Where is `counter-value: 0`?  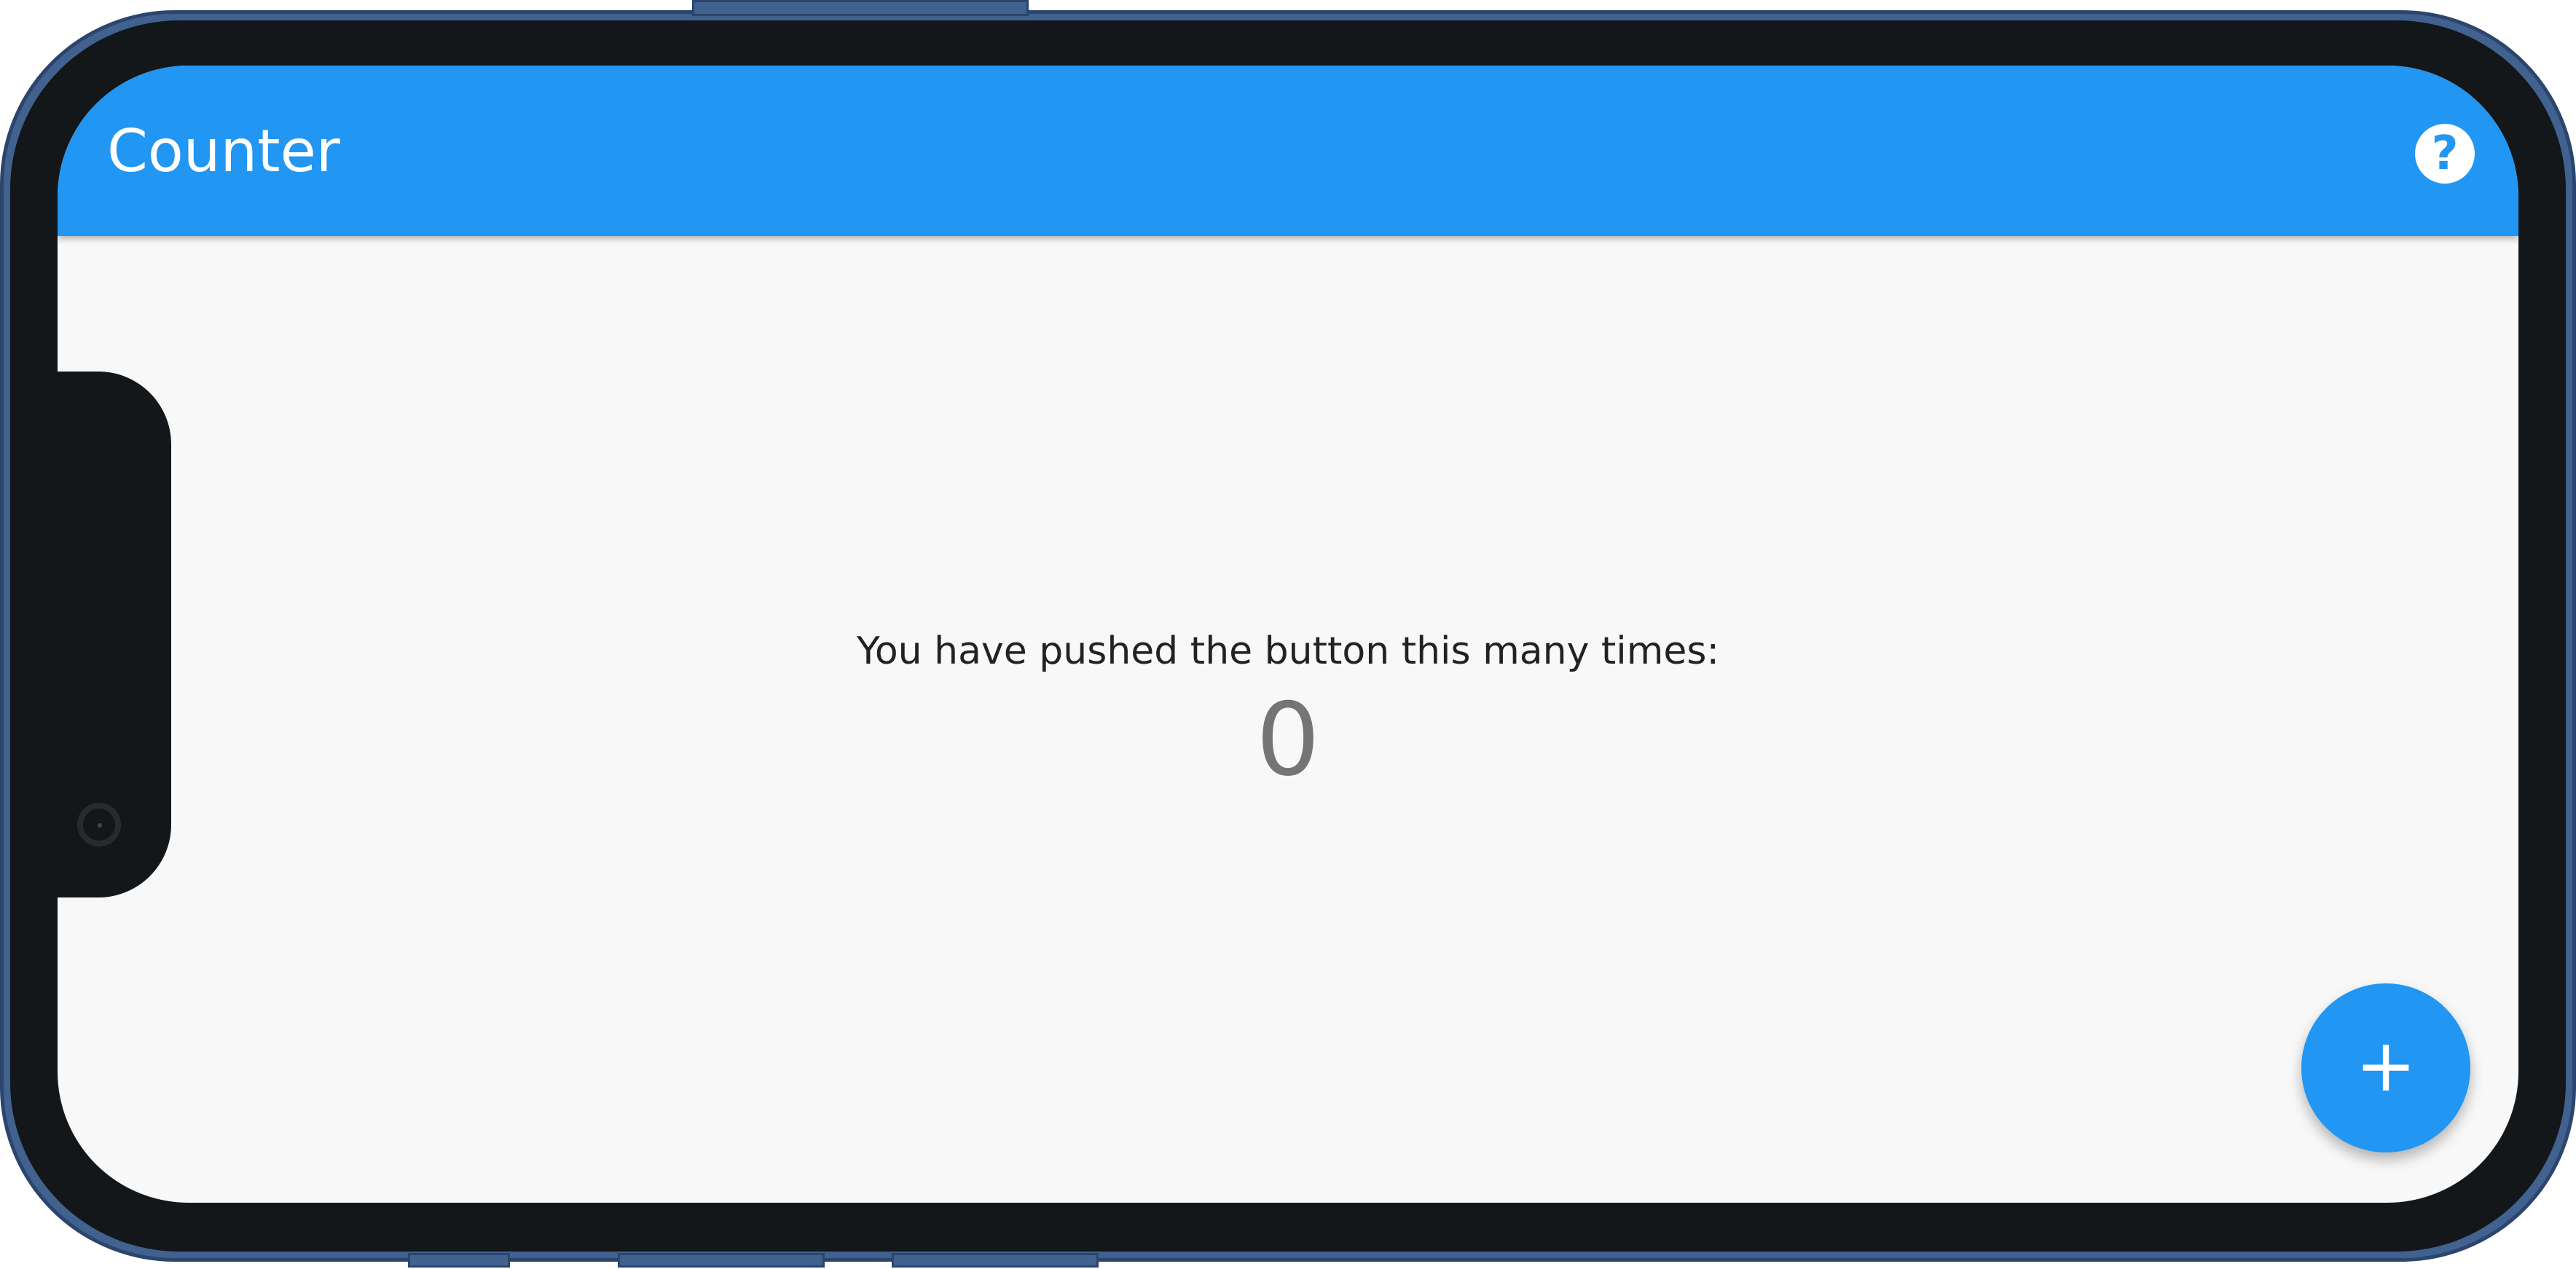 counter-value: 0 is located at coordinates (1288, 739).